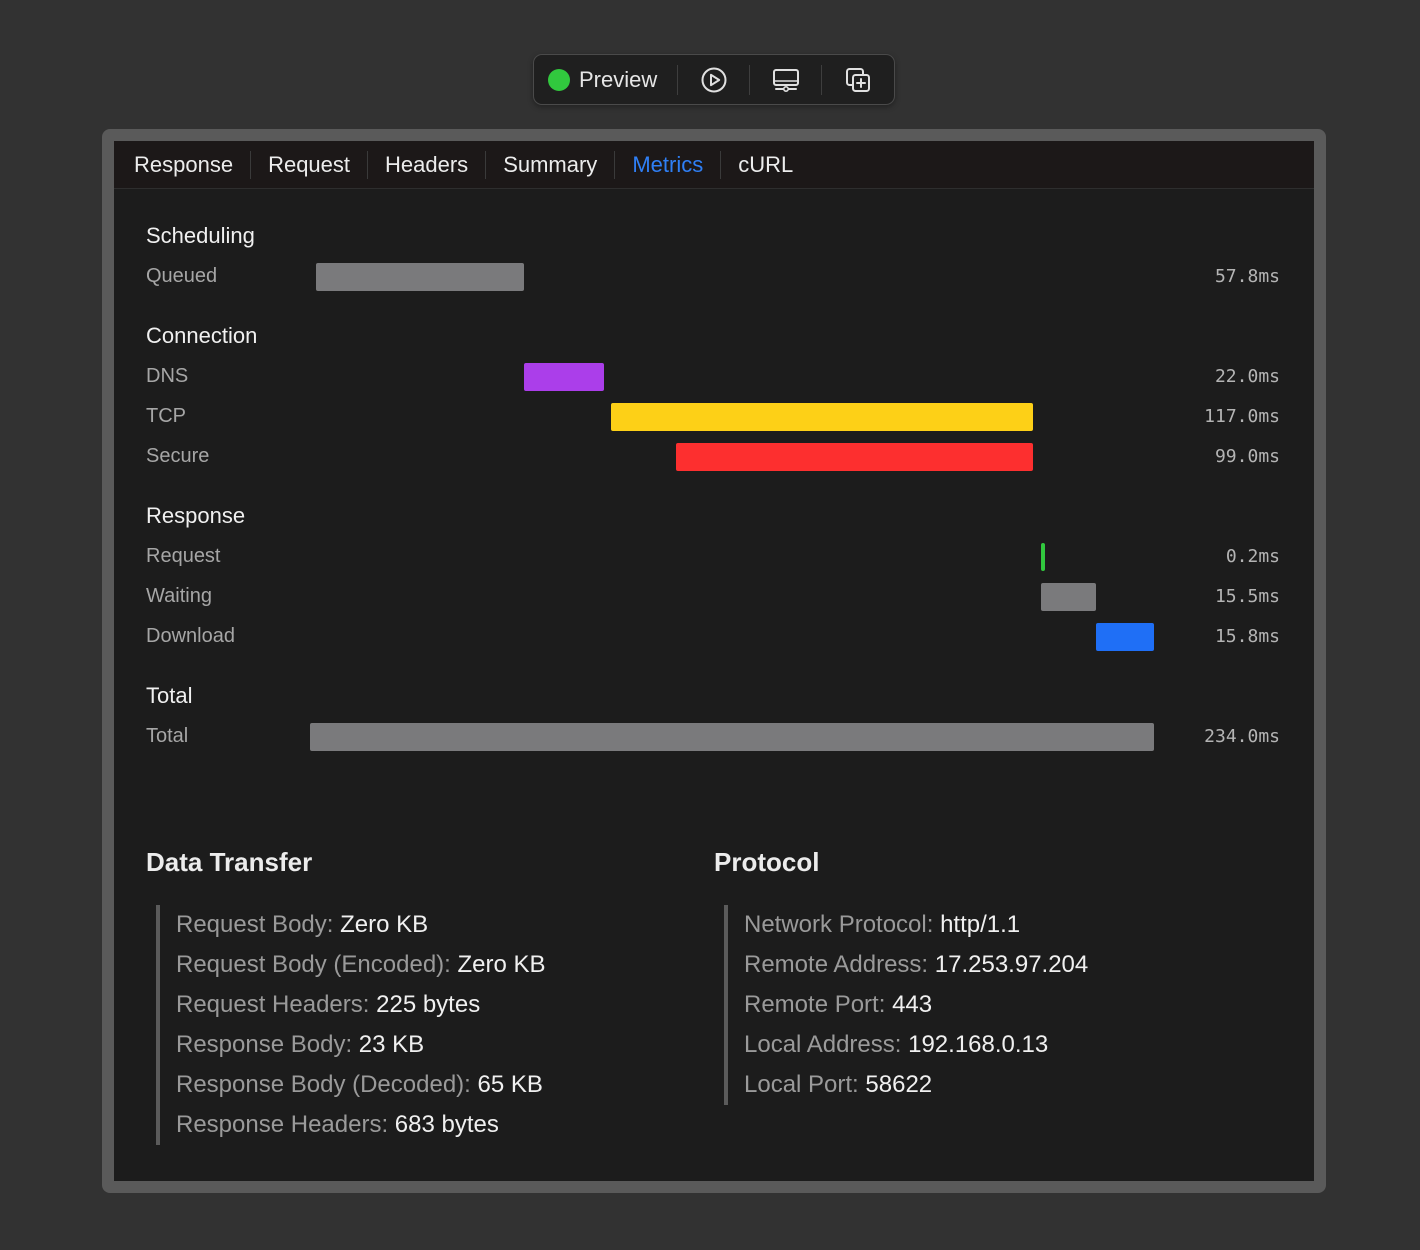  Describe the element at coordinates (167, 736) in the screenshot. I see `total-label: Total` at that location.